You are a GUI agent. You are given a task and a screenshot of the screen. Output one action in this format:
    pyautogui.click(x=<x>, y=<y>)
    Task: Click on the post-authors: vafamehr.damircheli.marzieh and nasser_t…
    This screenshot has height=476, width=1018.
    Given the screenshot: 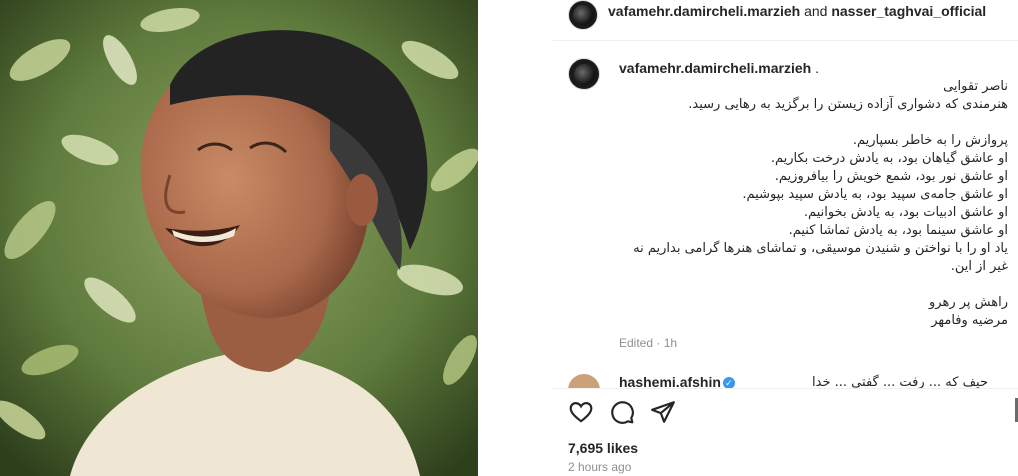 What is the action you would take?
    pyautogui.click(x=797, y=11)
    